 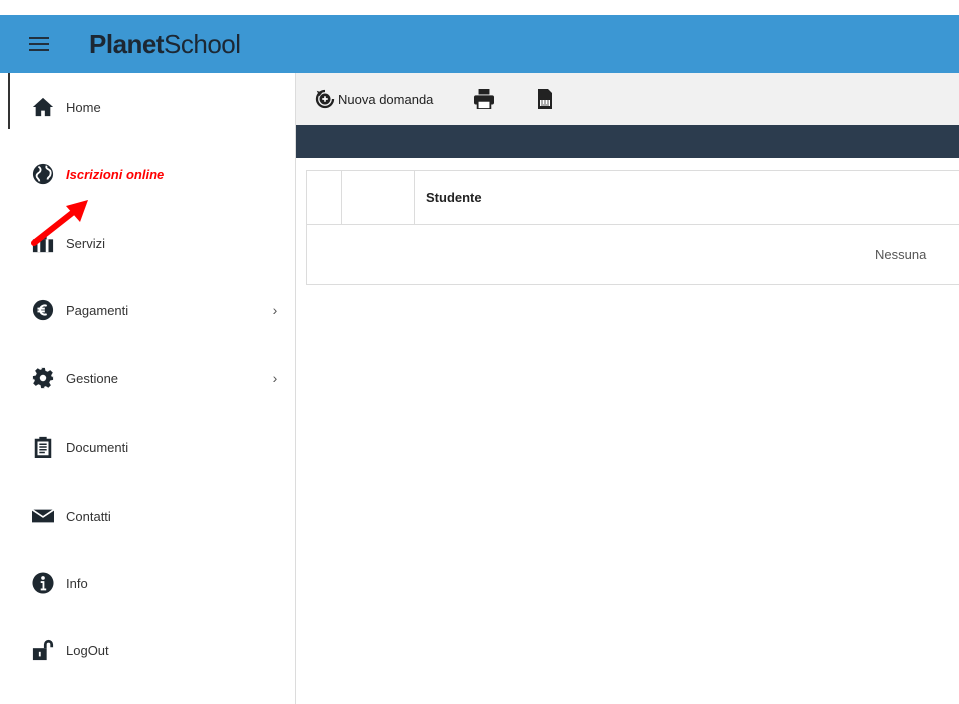 What do you see at coordinates (43, 107) in the screenshot?
I see `home-icon` at bounding box center [43, 107].